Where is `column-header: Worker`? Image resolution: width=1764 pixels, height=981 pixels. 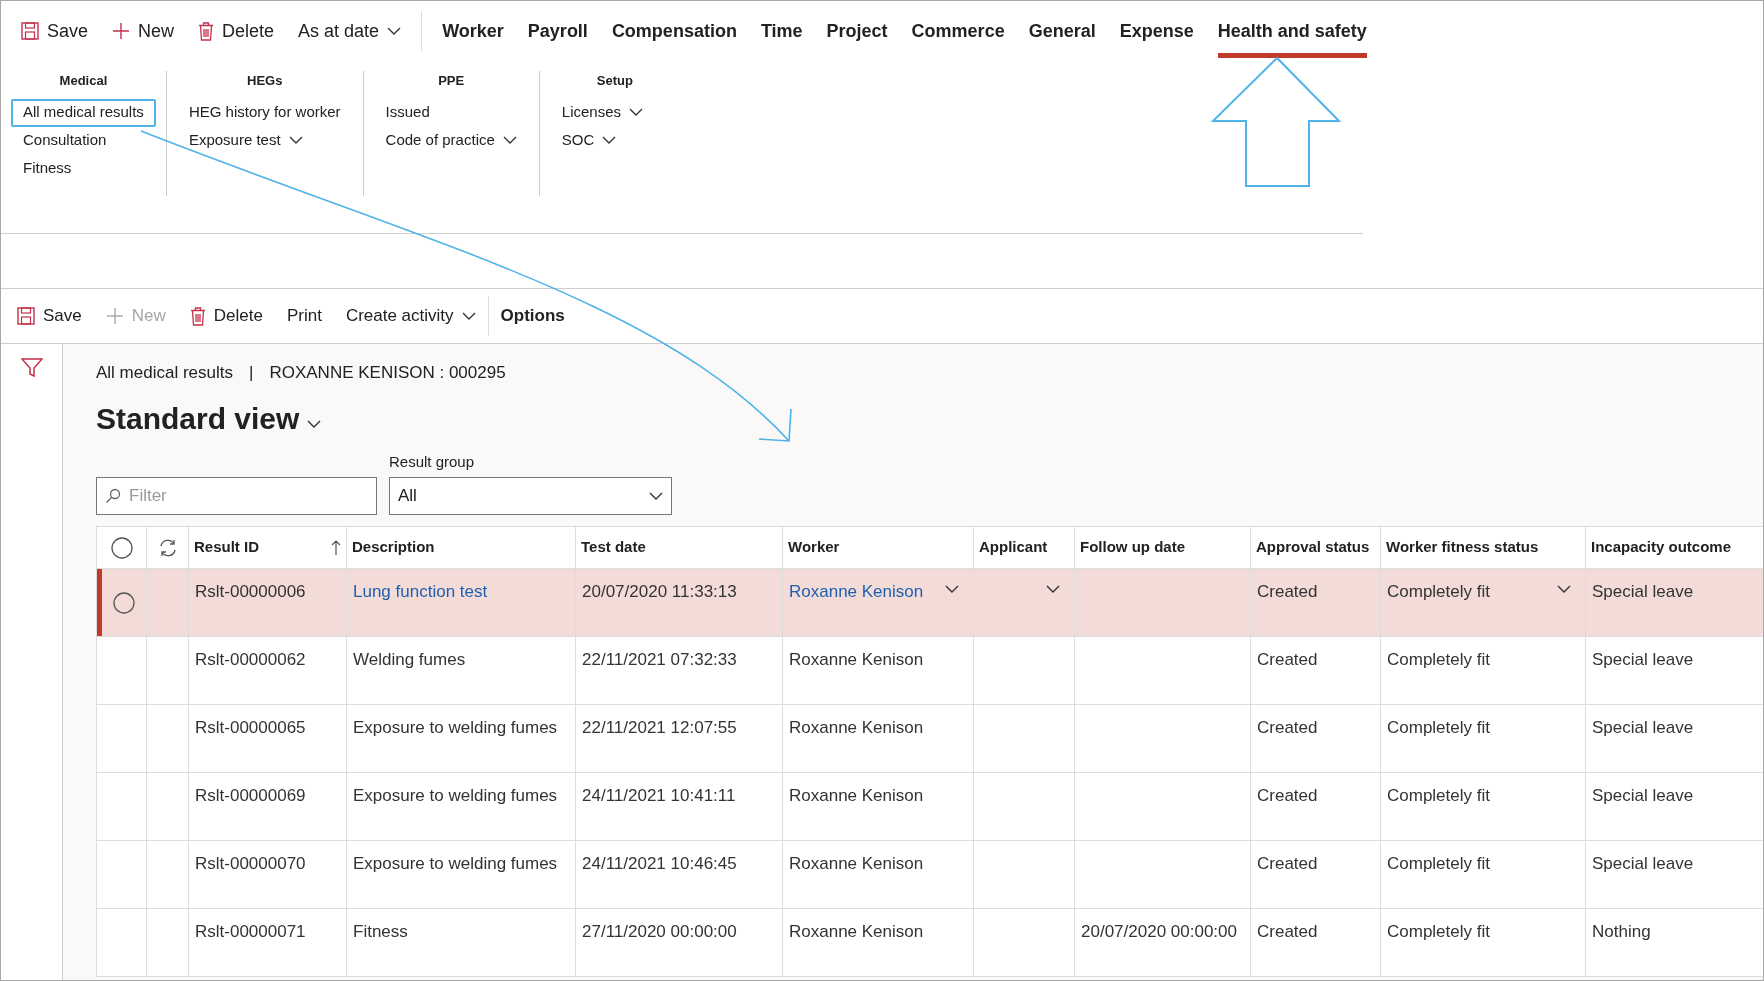
column-header: Worker is located at coordinates (878, 547).